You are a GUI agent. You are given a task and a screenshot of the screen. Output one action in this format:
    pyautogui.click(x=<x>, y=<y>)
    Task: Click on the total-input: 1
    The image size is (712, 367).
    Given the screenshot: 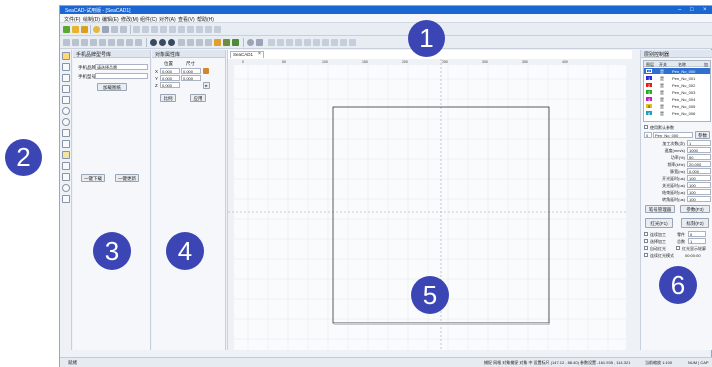 What is the action you would take?
    pyautogui.click(x=697, y=241)
    